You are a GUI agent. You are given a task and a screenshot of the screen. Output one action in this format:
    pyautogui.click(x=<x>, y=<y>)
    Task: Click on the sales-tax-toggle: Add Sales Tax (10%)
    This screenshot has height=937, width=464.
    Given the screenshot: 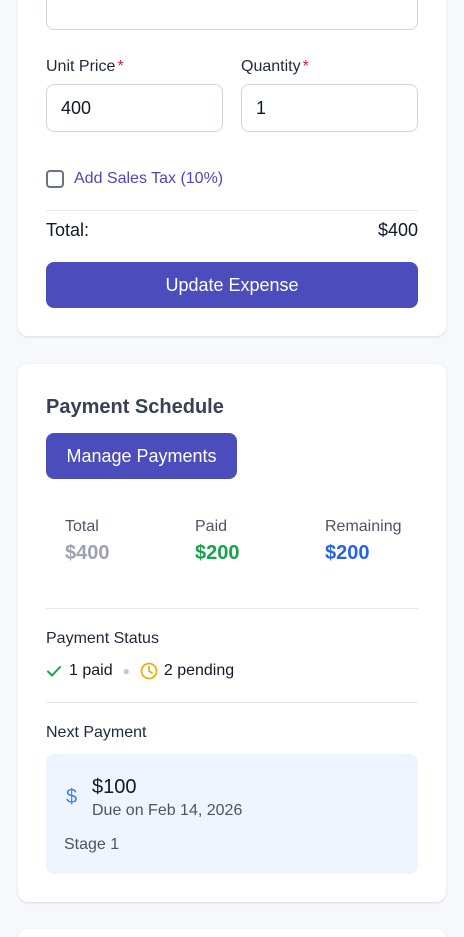 What is the action you would take?
    pyautogui.click(x=134, y=179)
    